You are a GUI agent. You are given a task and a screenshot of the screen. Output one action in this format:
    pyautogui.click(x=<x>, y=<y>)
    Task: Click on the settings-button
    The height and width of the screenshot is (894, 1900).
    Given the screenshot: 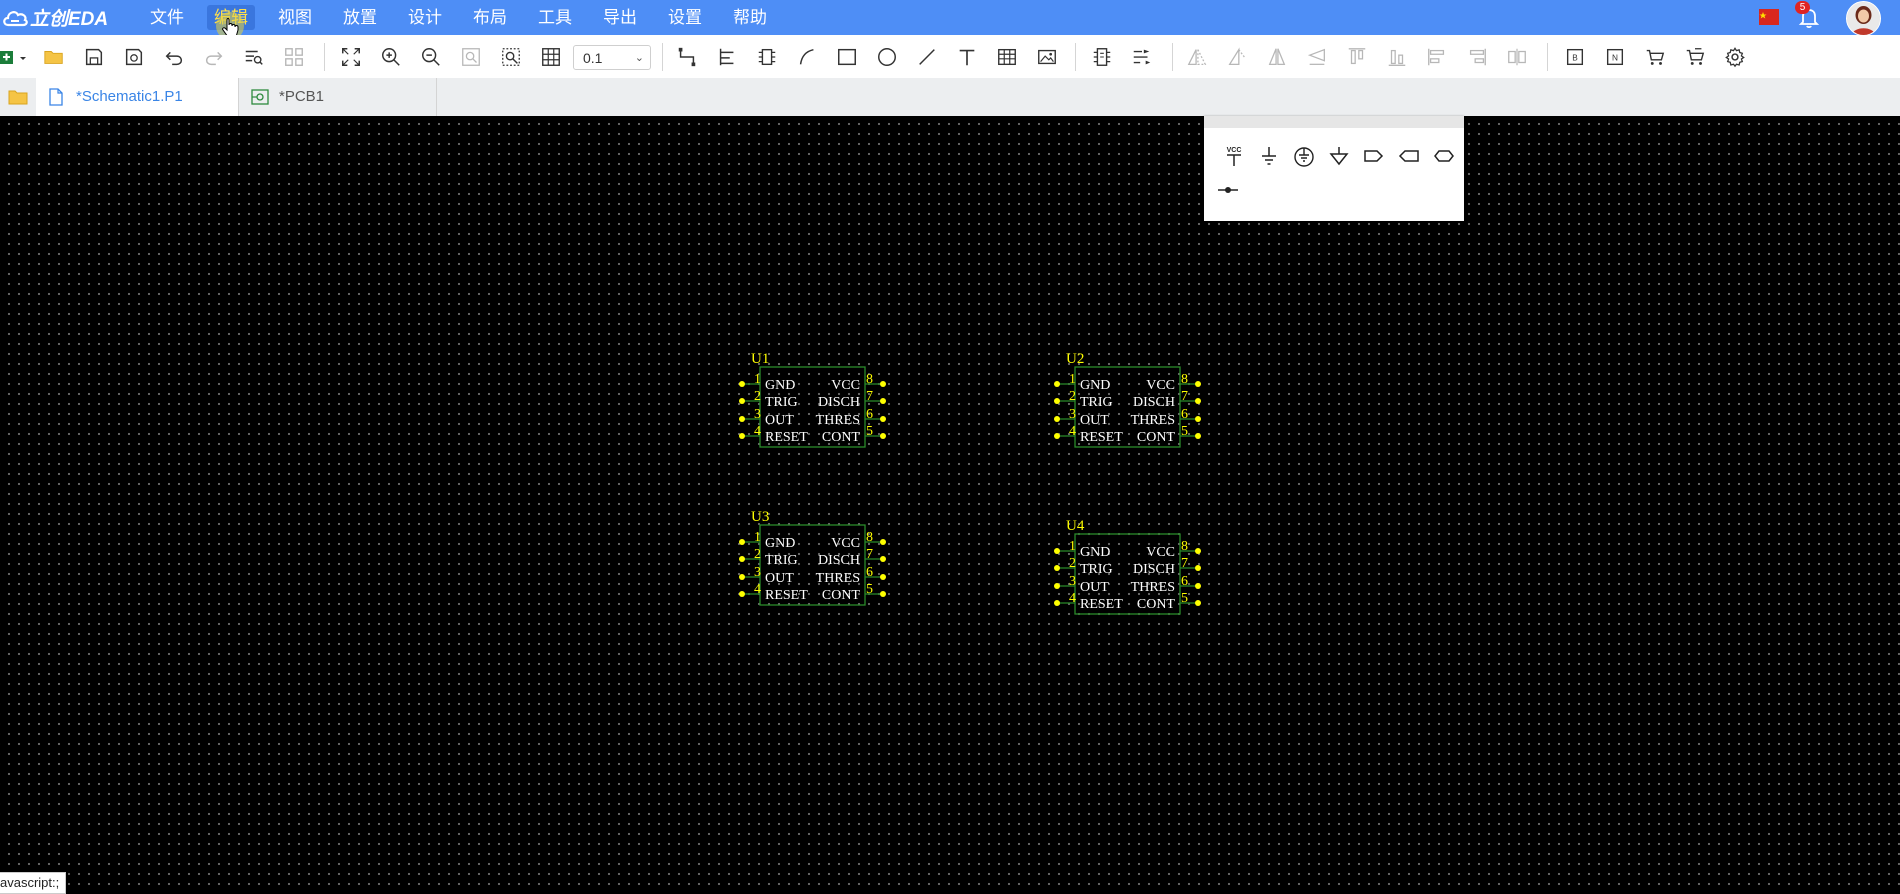 What is the action you would take?
    pyautogui.click(x=1735, y=57)
    